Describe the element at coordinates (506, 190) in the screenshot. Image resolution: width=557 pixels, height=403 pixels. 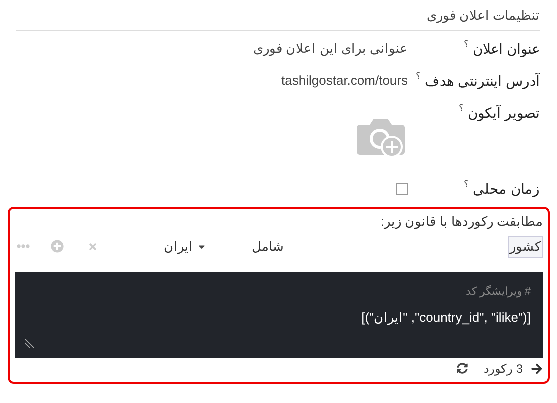
I see `field-label: زمان محلی` at that location.